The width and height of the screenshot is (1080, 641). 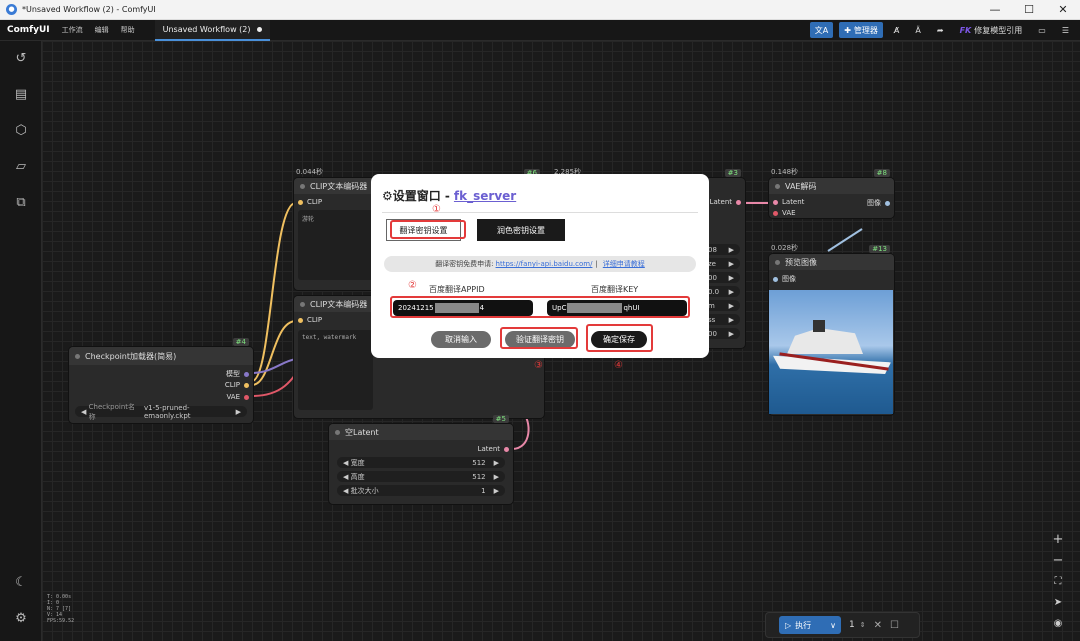 What do you see at coordinates (894, 625) in the screenshot?
I see `stop-icon: ☐` at bounding box center [894, 625].